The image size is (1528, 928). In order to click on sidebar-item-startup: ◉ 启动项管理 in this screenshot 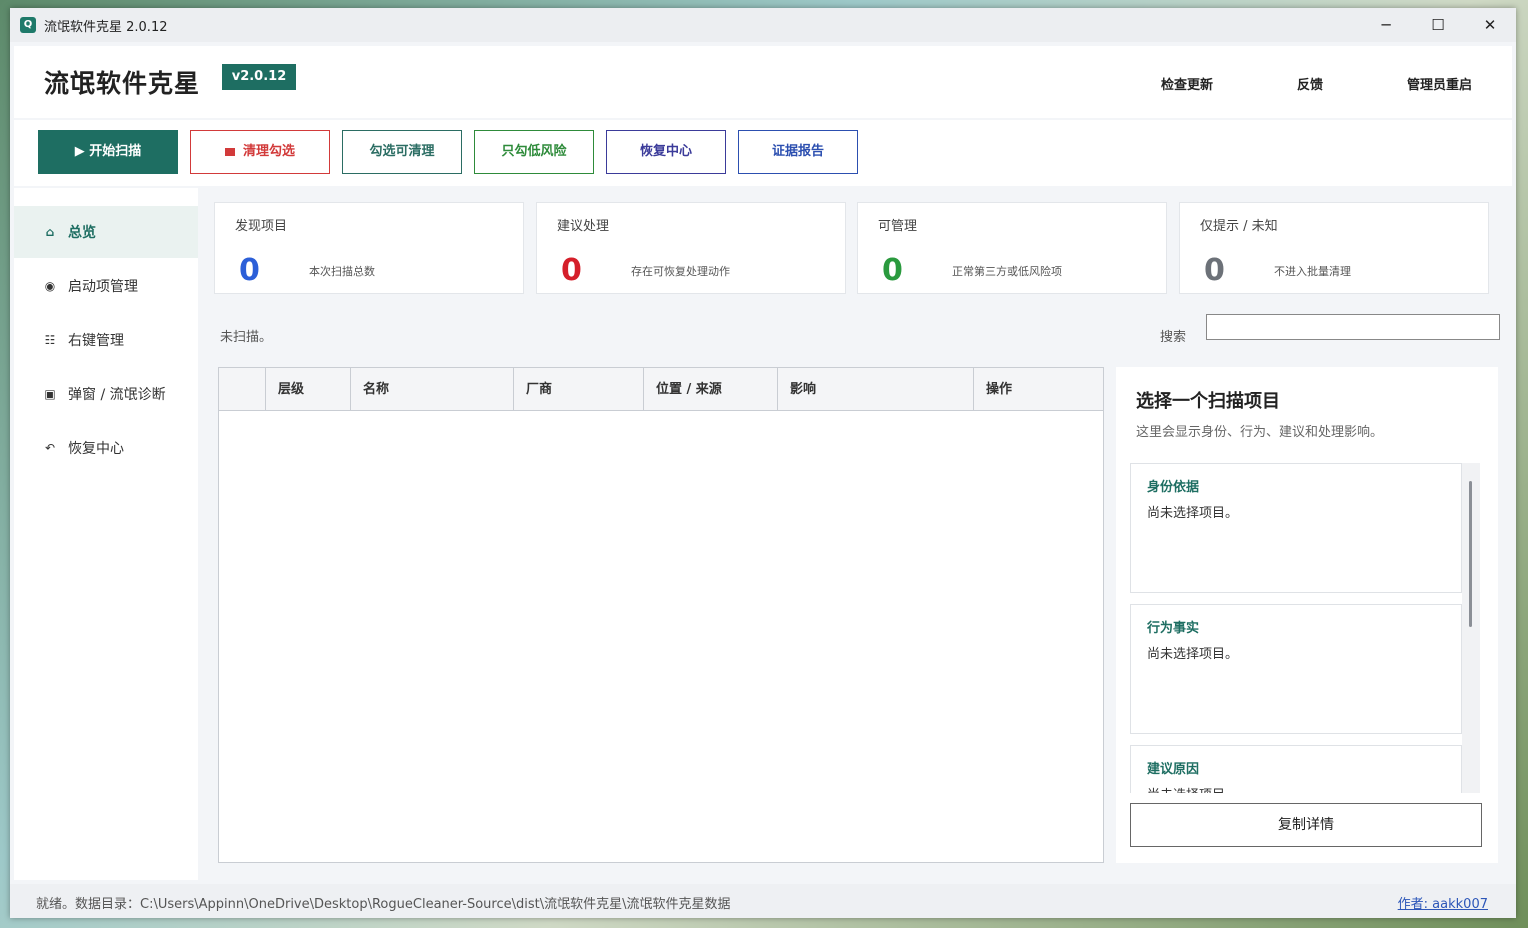, I will do `click(106, 286)`.